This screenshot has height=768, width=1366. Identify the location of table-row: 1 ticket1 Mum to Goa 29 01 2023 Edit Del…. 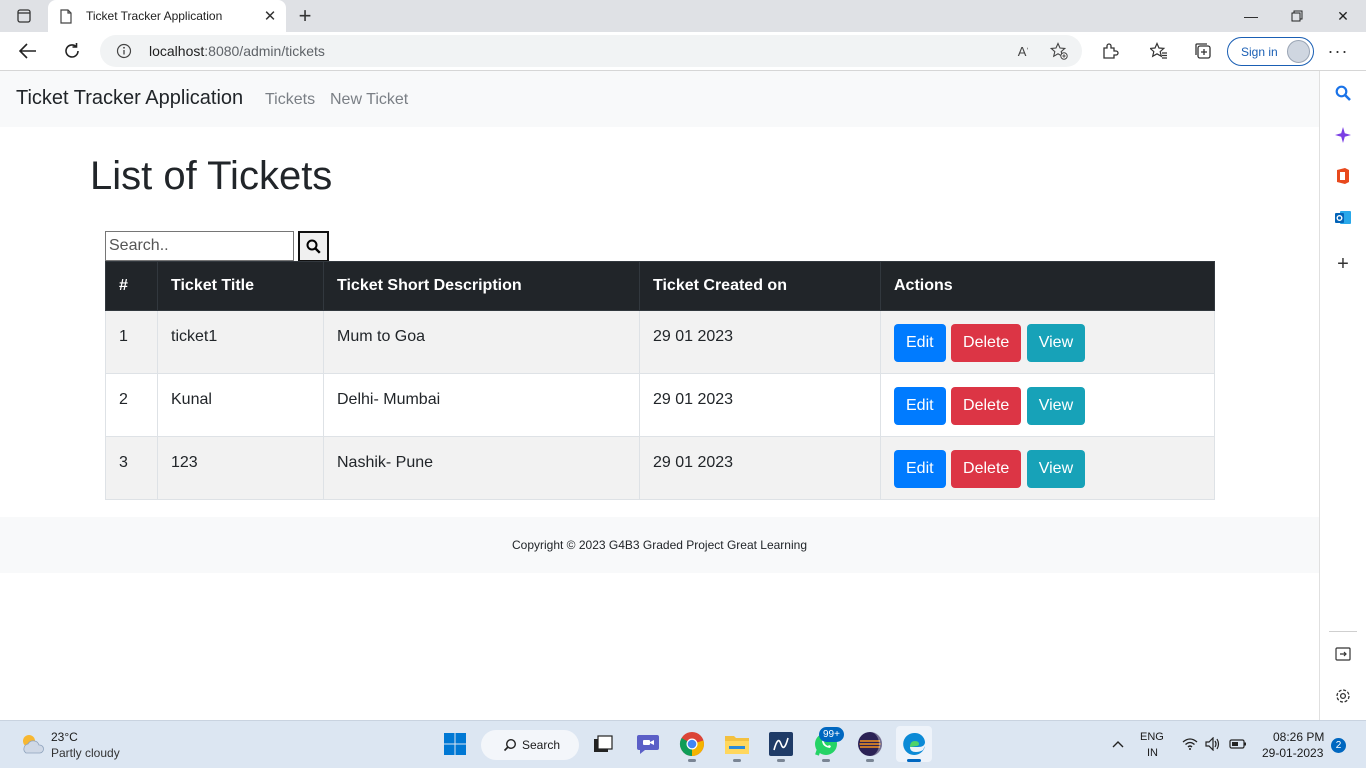
(660, 342).